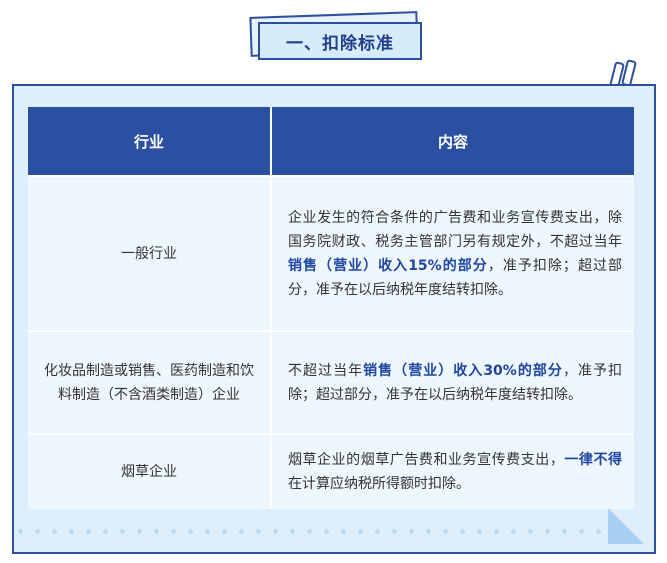 The width and height of the screenshot is (667, 563). What do you see at coordinates (593, 460) in the screenshot?
I see `content-highlight: 一律不得` at bounding box center [593, 460].